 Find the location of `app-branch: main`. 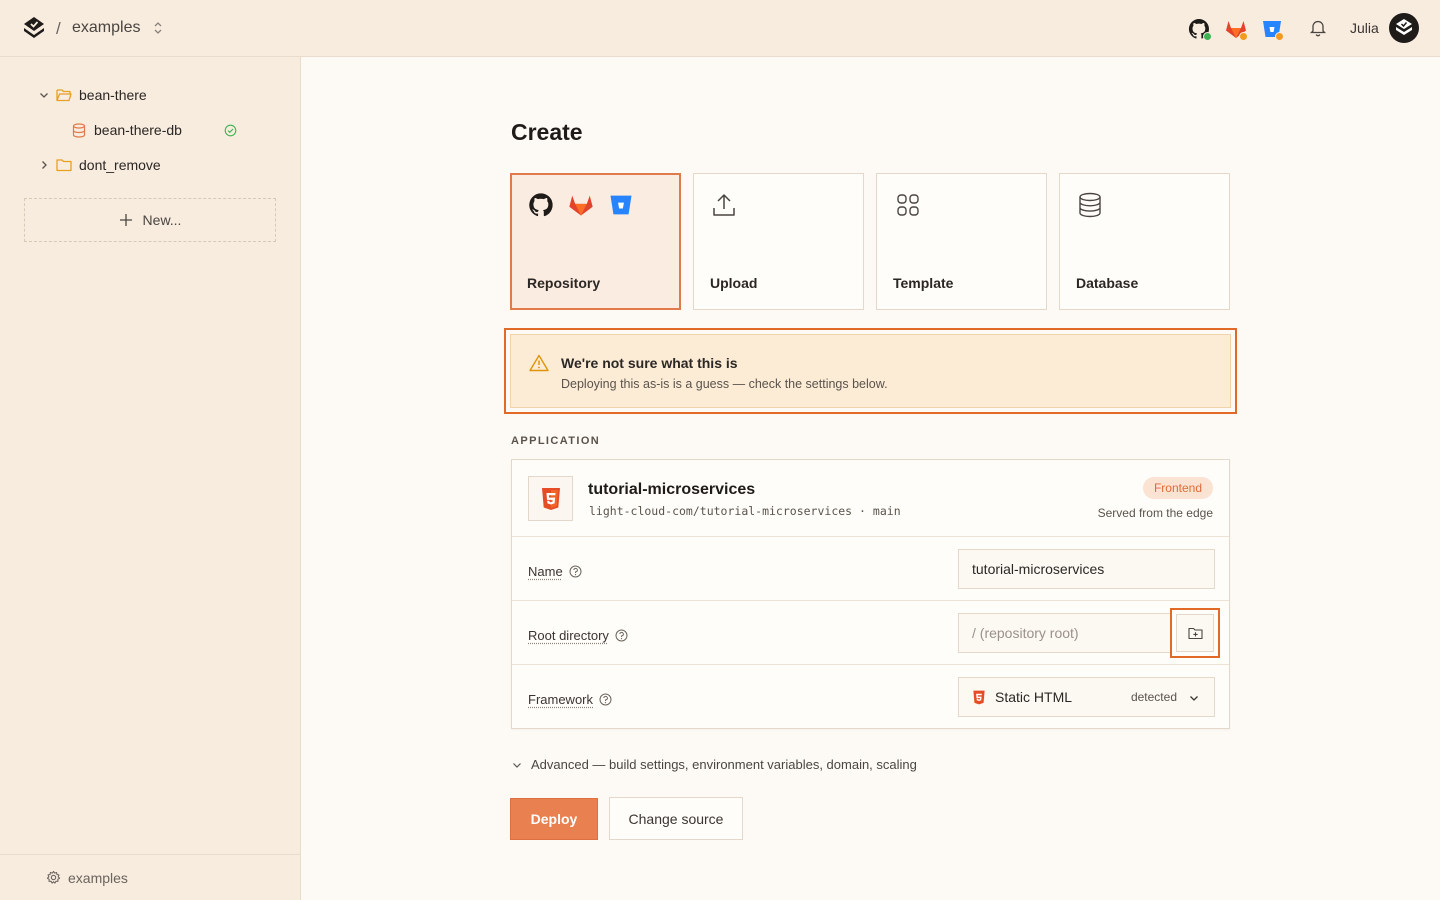

app-branch: main is located at coordinates (886, 511).